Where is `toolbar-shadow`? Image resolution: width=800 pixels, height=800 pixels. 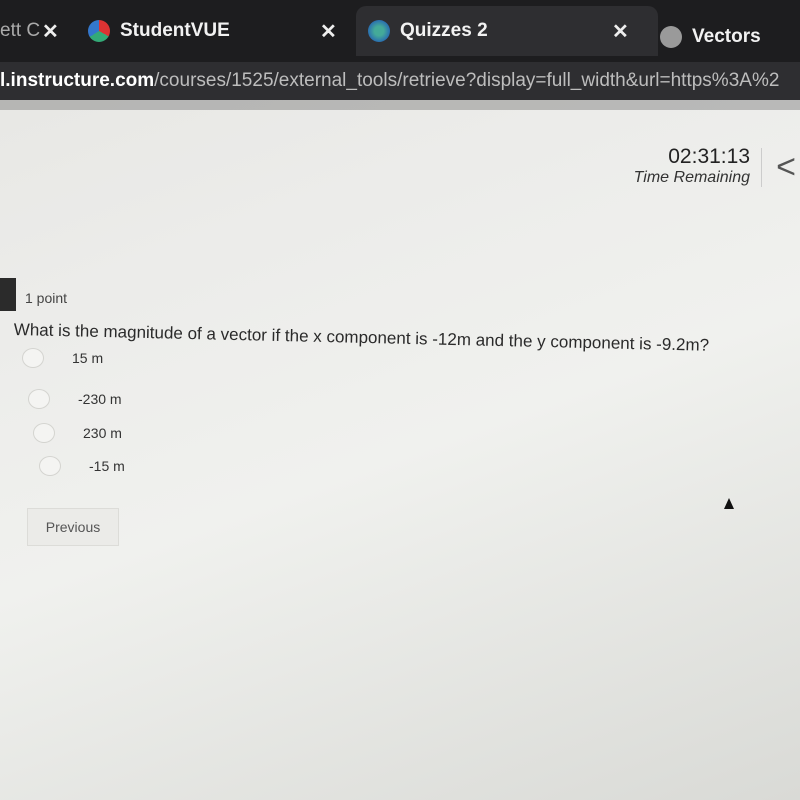 toolbar-shadow is located at coordinates (400, 105).